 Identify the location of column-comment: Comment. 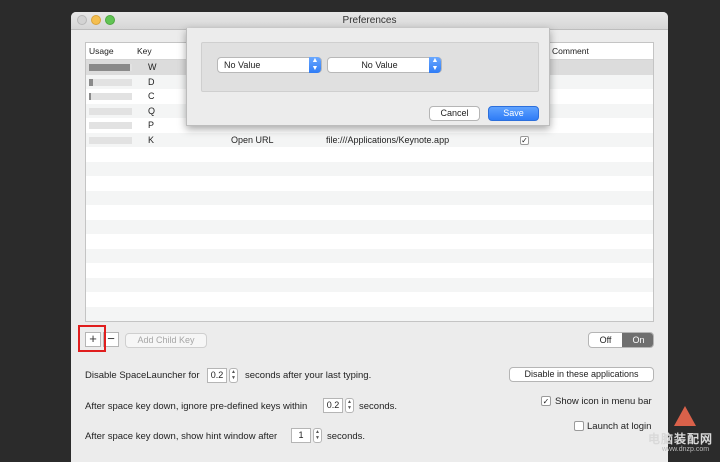
(570, 51).